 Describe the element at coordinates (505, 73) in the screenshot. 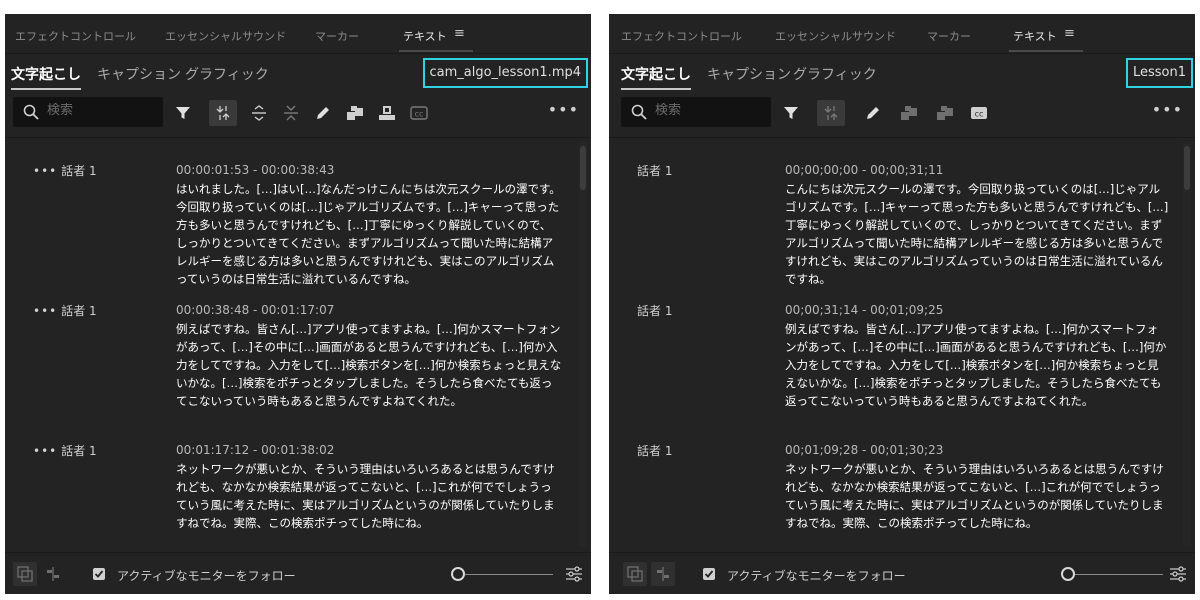

I see `source-file-label: cam_algo_lesson1.mp4` at that location.